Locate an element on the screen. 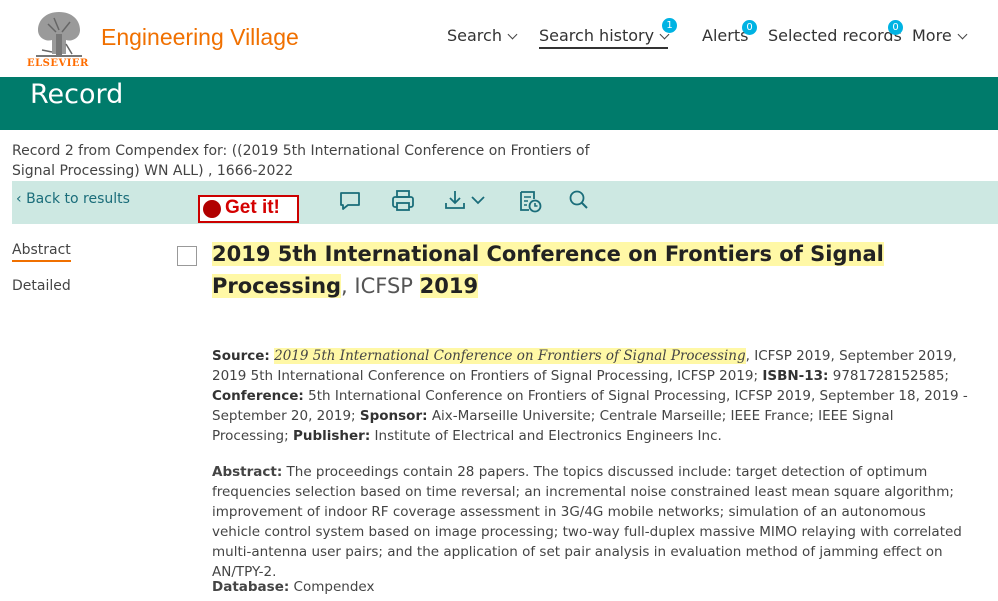 The image size is (998, 601). chevron-left-icon: ‹ is located at coordinates (19, 199).